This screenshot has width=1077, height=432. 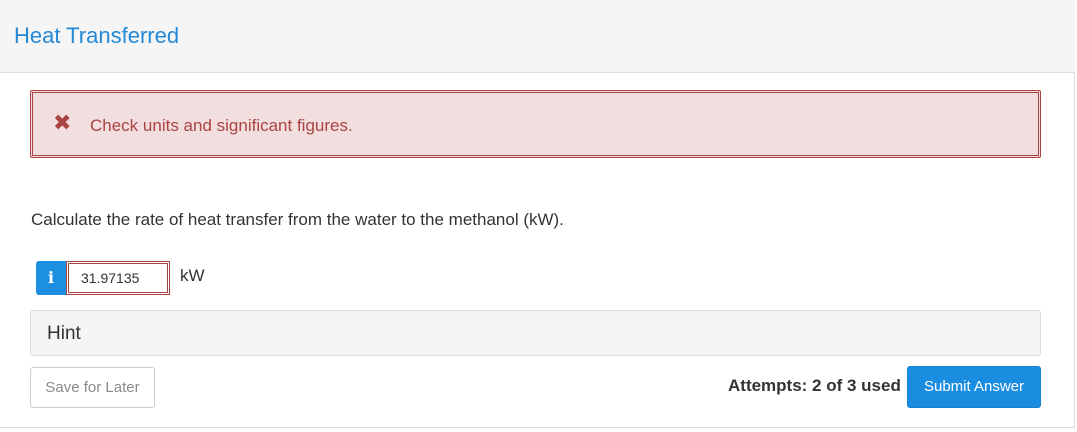 What do you see at coordinates (974, 387) in the screenshot?
I see `submit-answer-button: Submit Answer` at bounding box center [974, 387].